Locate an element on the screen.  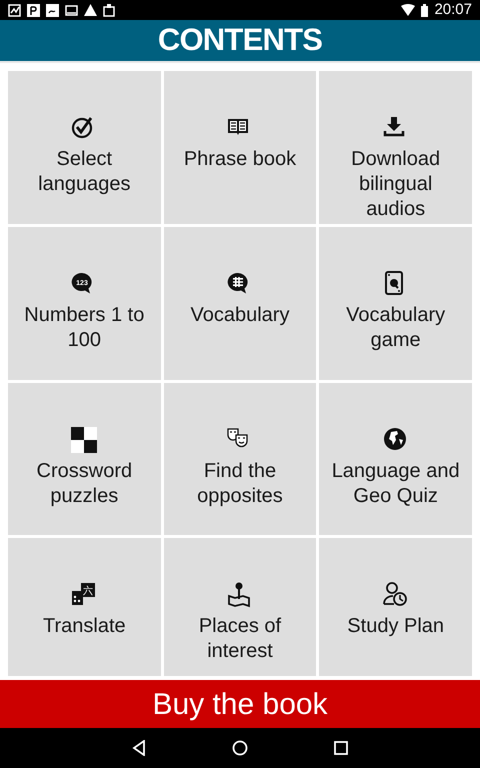
battery-icon is located at coordinates (424, 10).